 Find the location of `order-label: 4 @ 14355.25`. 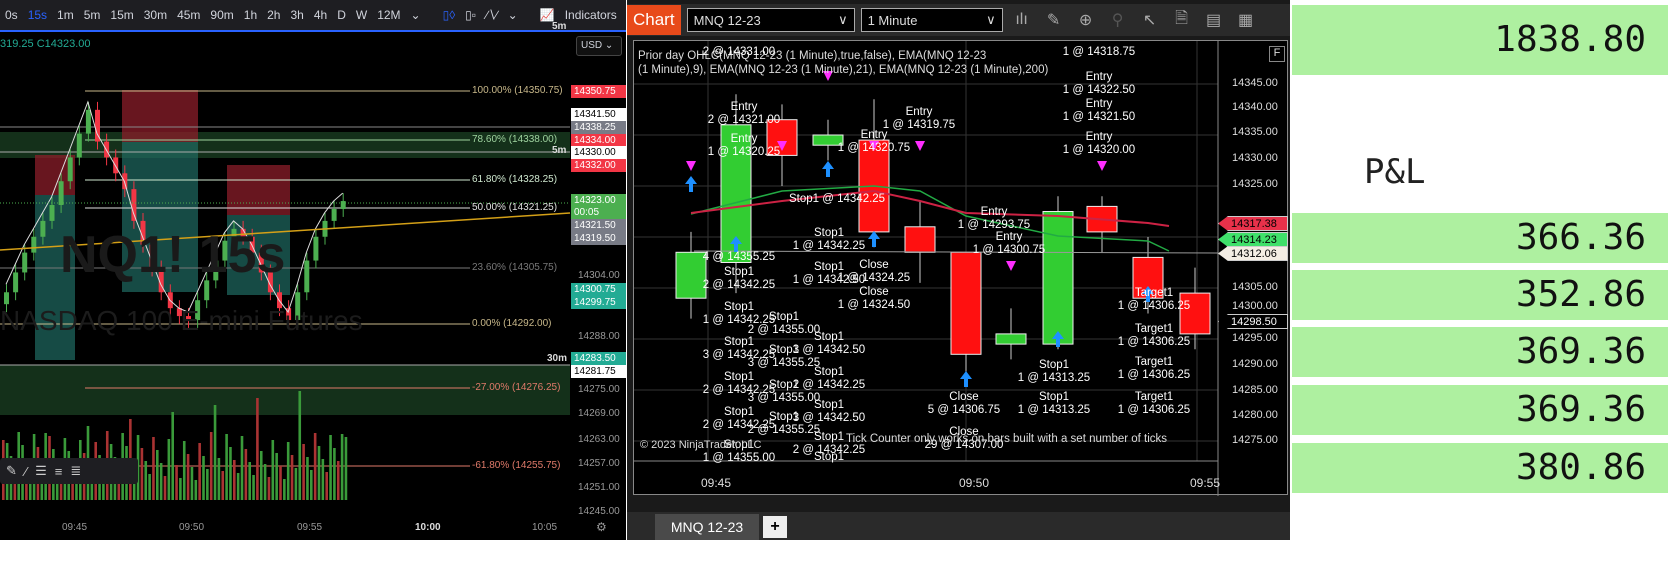

order-label: 4 @ 14355.25 is located at coordinates (739, 257).